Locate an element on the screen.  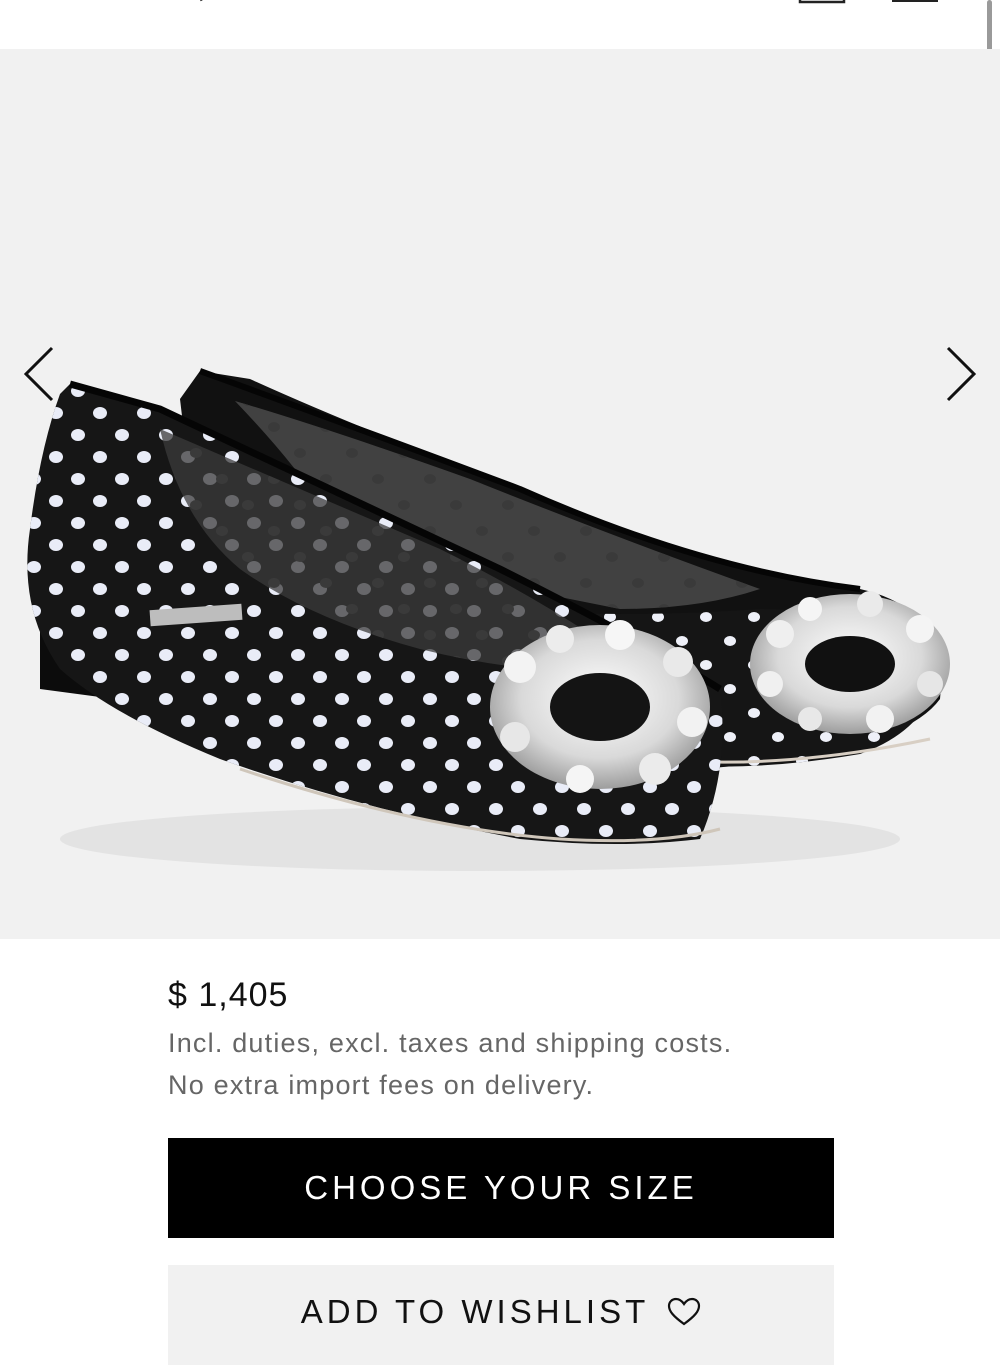
product-price: $ 1,405 is located at coordinates (228, 995).